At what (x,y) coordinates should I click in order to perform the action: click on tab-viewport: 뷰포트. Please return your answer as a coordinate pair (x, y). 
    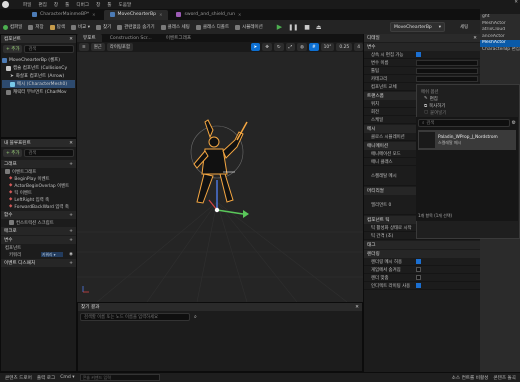
    Looking at the image, I should click on (89, 38).